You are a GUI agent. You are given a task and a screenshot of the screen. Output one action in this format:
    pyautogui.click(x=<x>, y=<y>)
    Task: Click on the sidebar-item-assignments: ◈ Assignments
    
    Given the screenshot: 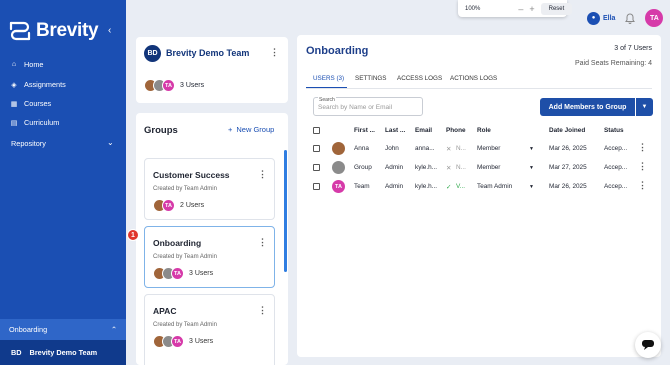 What is the action you would take?
    pyautogui.click(x=37, y=84)
    